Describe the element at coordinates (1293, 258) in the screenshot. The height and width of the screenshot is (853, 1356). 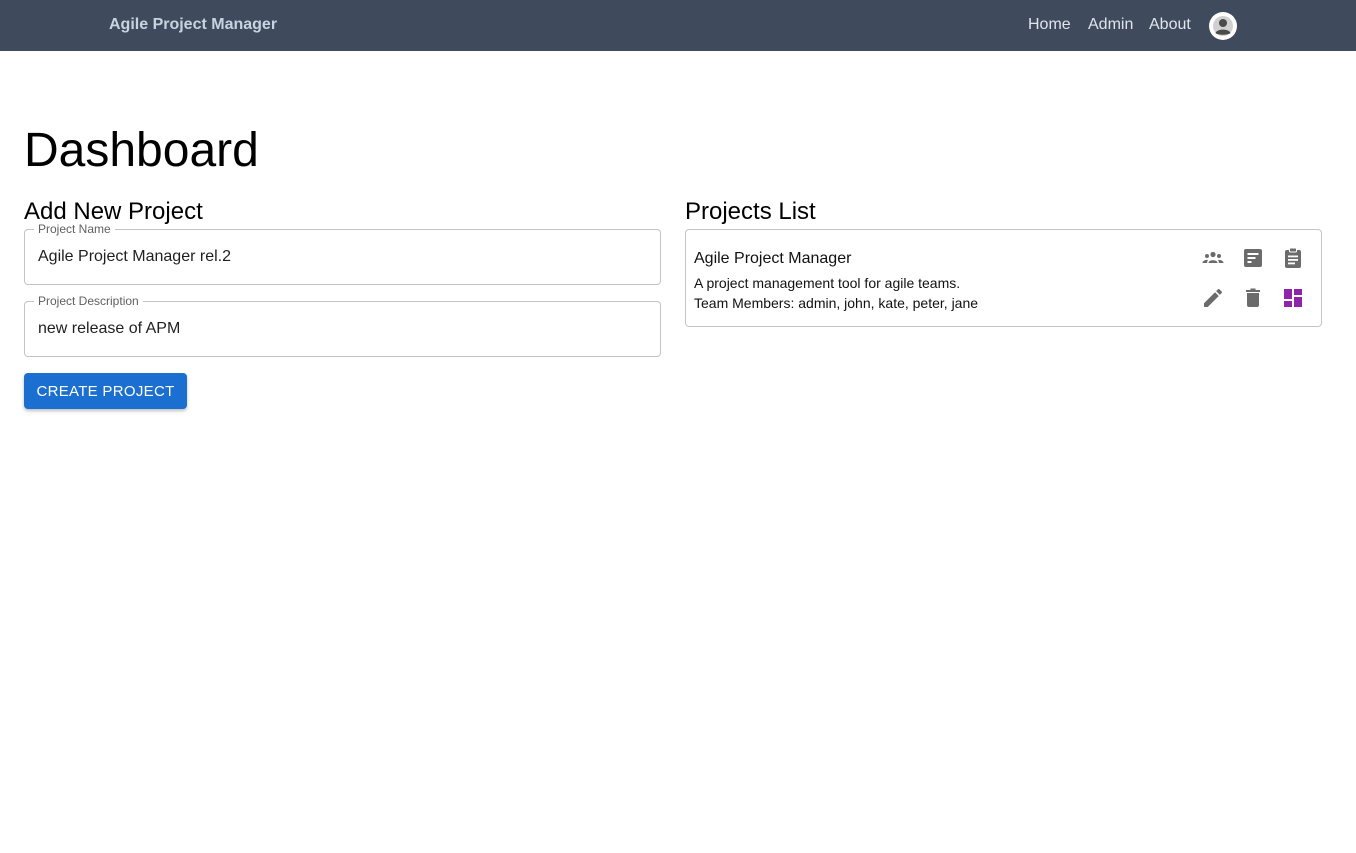
I see `clipboard-icon` at that location.